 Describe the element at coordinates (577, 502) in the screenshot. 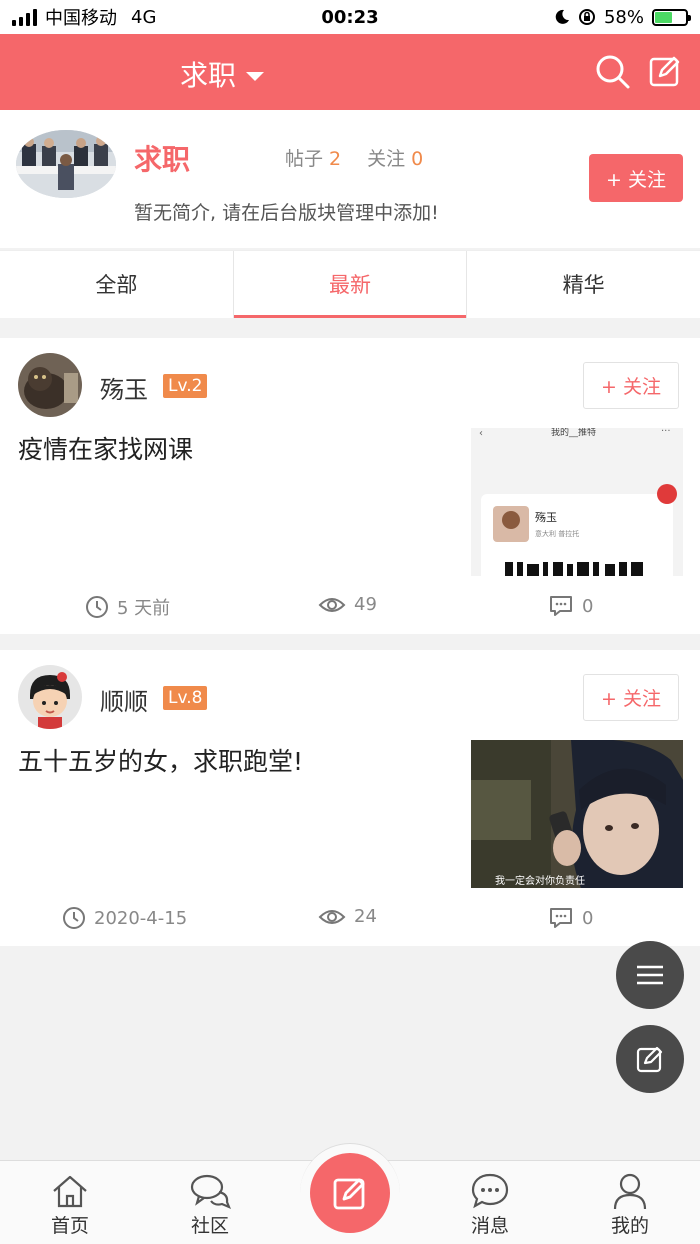

I see `post-thumbnail: ‹ 我的__推特 ··· 殇玉 意大利 普拉托` at that location.